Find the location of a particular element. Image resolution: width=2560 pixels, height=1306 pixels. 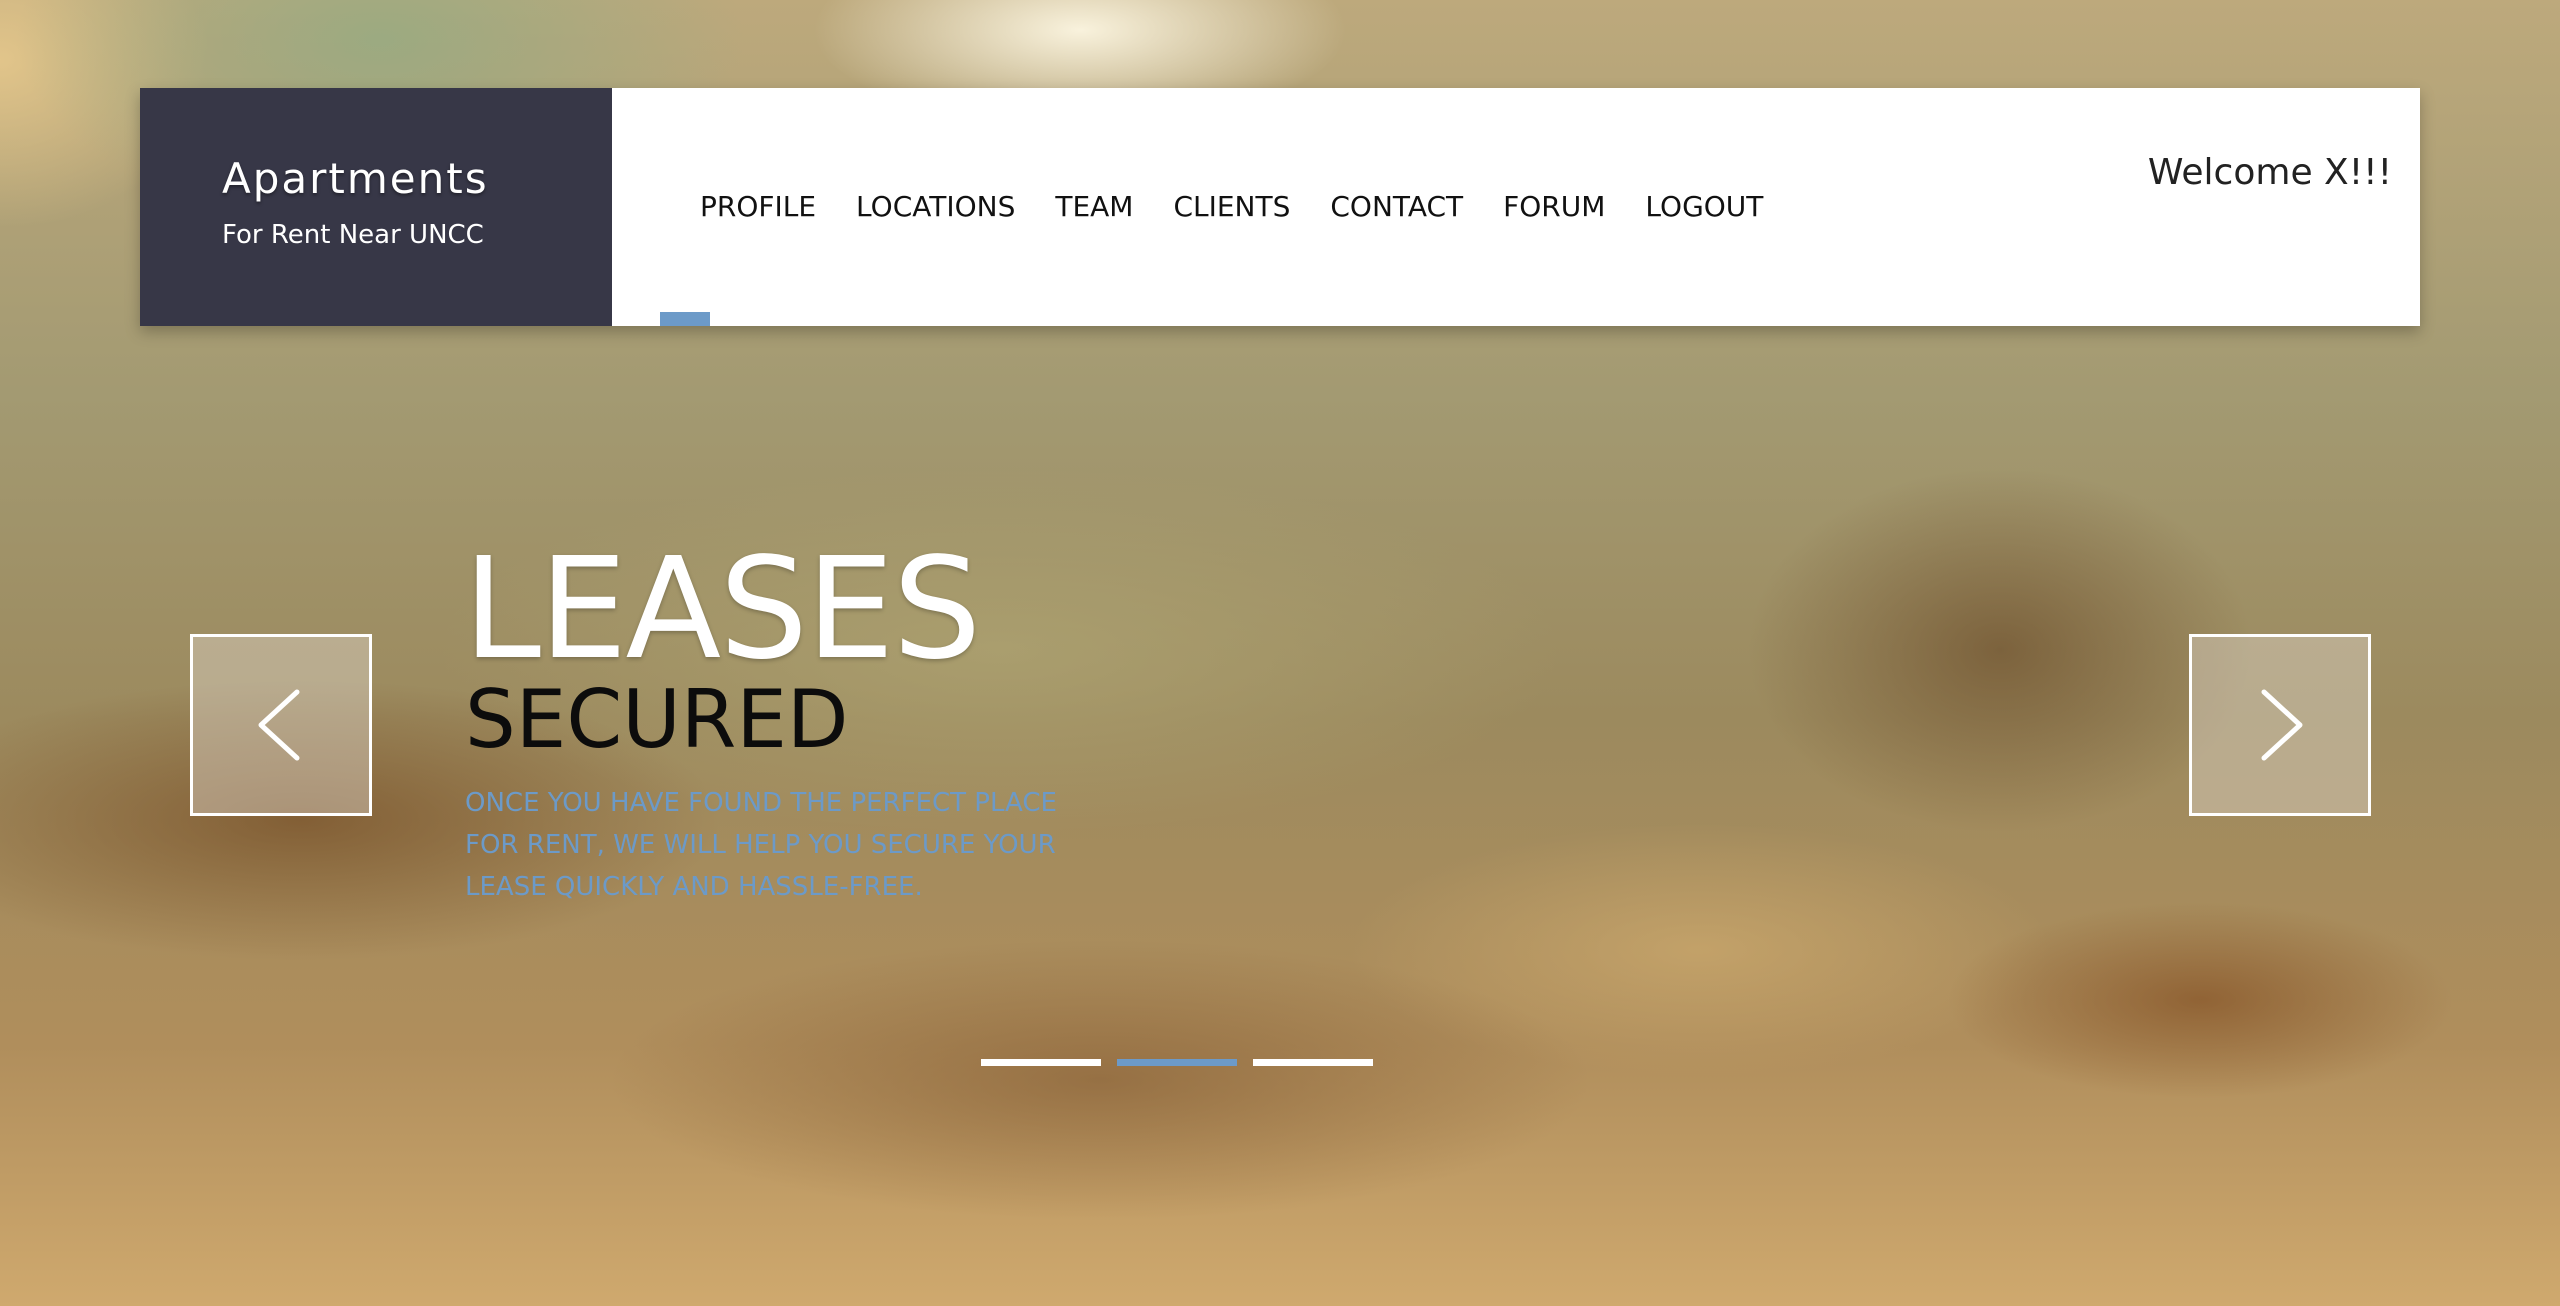

welcome-message: Welcome X!!! is located at coordinates (2269, 172).